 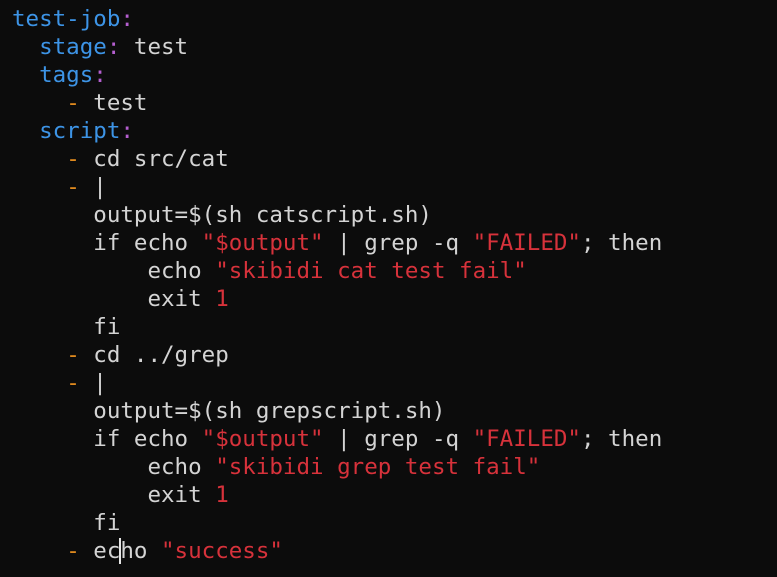 What do you see at coordinates (222, 551) in the screenshot?
I see `code-token-str: "success"` at bounding box center [222, 551].